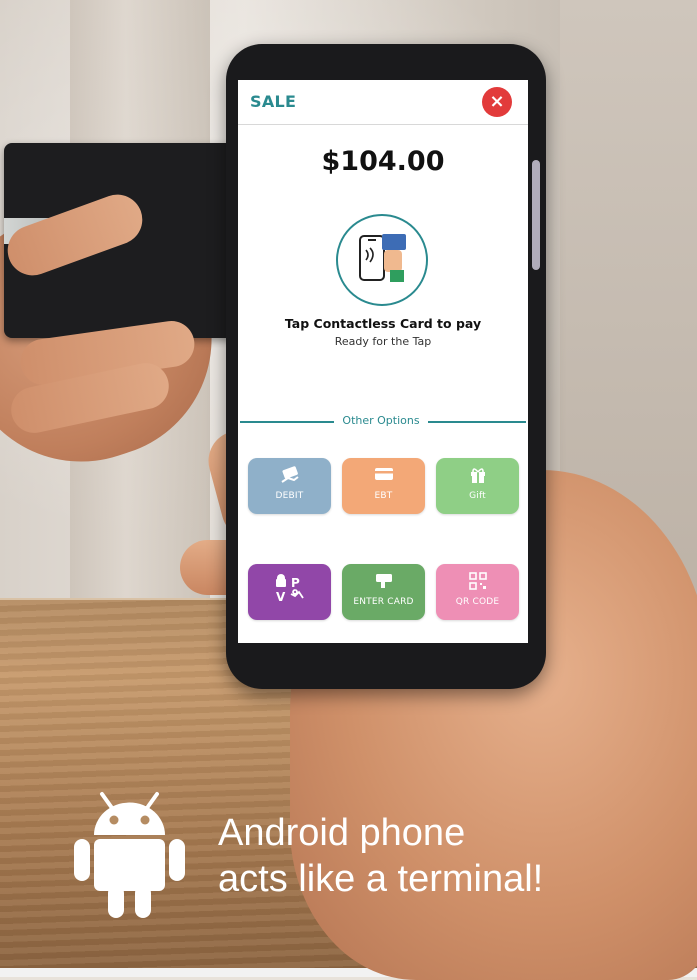 The width and height of the screenshot is (697, 980). I want to click on qr-code-button: QR CODE, so click(477, 592).